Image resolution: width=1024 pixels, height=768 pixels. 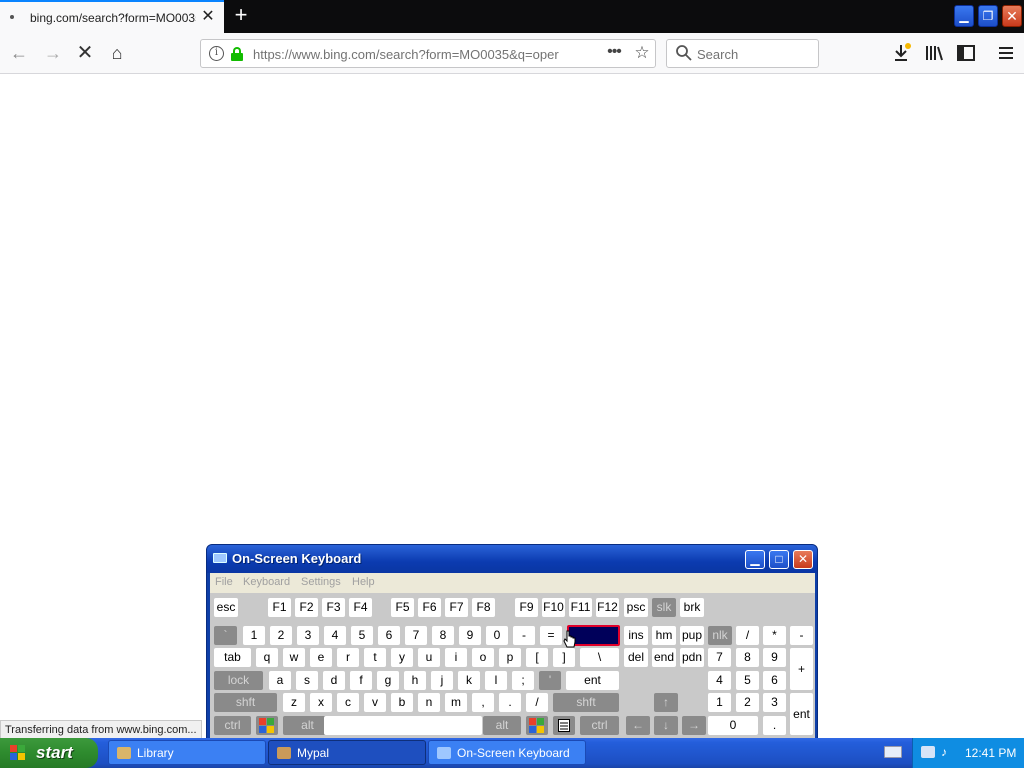 I want to click on key-4: 4, so click(x=335, y=635).